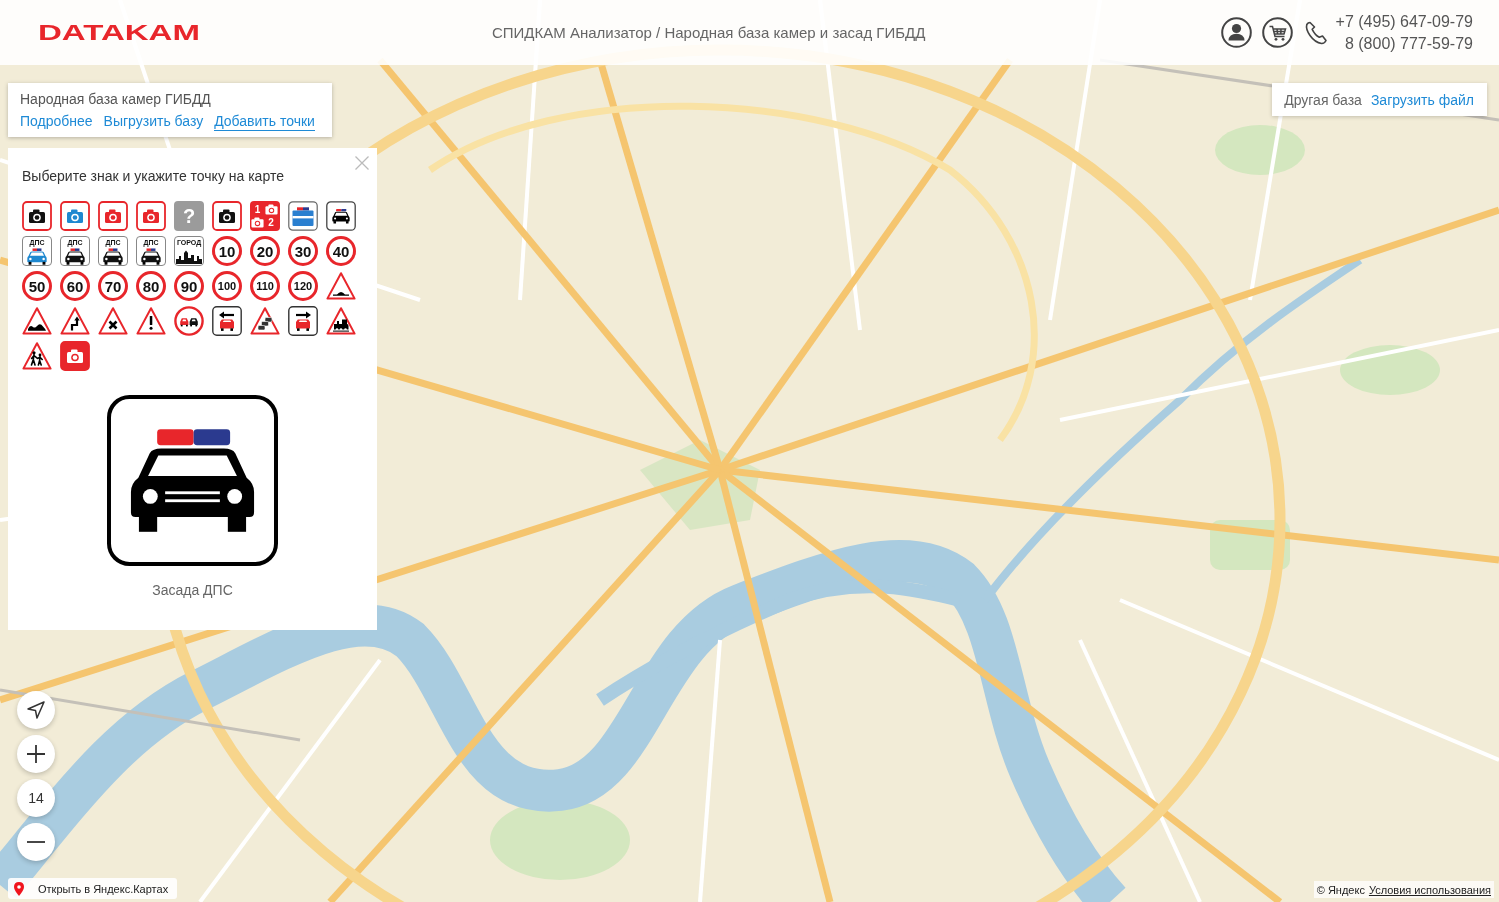  What do you see at coordinates (189, 286) in the screenshot?
I see `speed-limit-sign: 90` at bounding box center [189, 286].